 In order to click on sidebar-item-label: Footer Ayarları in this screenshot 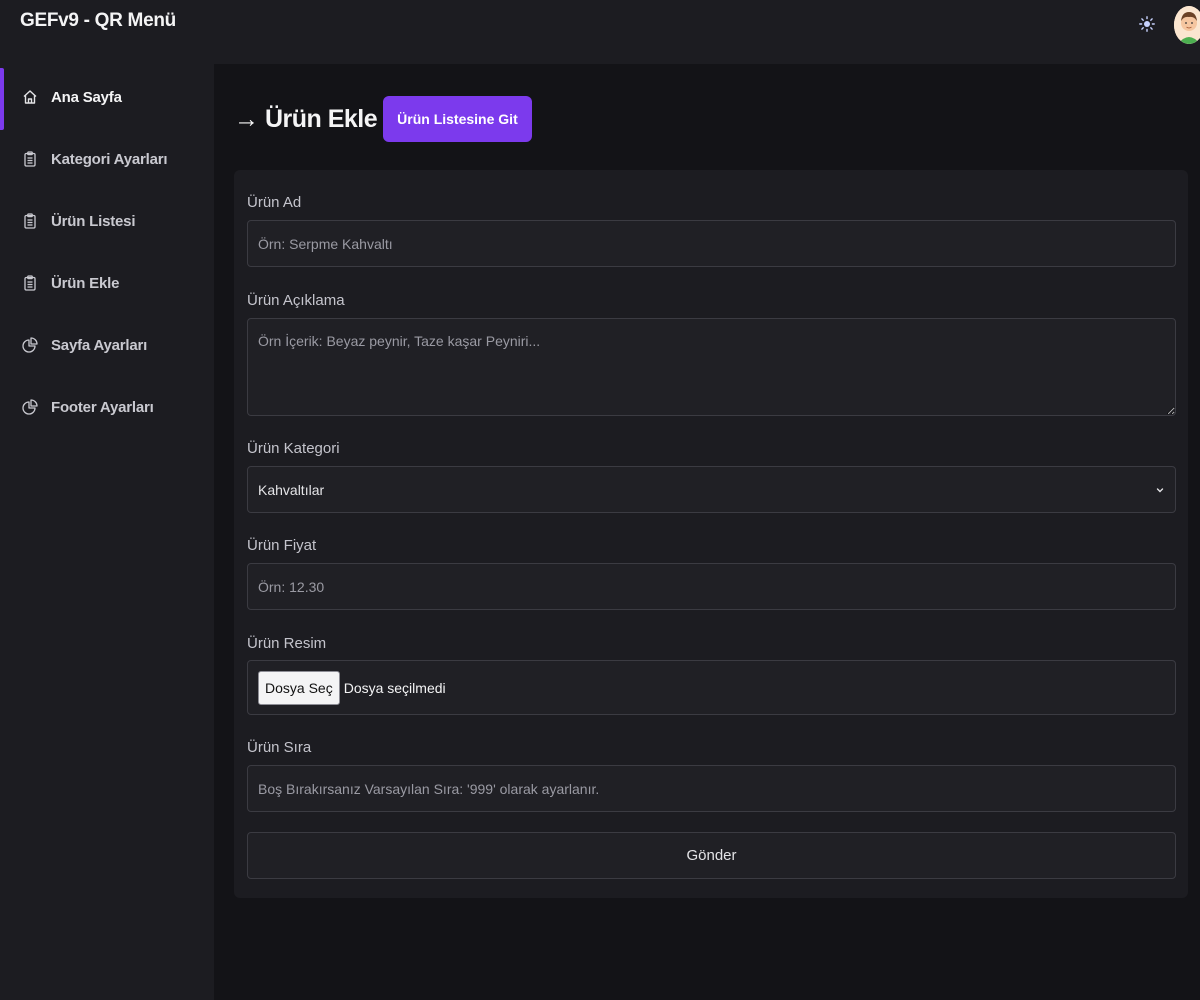, I will do `click(102, 407)`.